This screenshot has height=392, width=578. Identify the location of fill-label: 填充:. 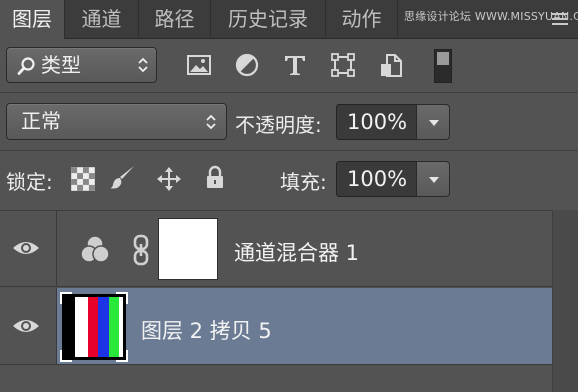
(303, 182).